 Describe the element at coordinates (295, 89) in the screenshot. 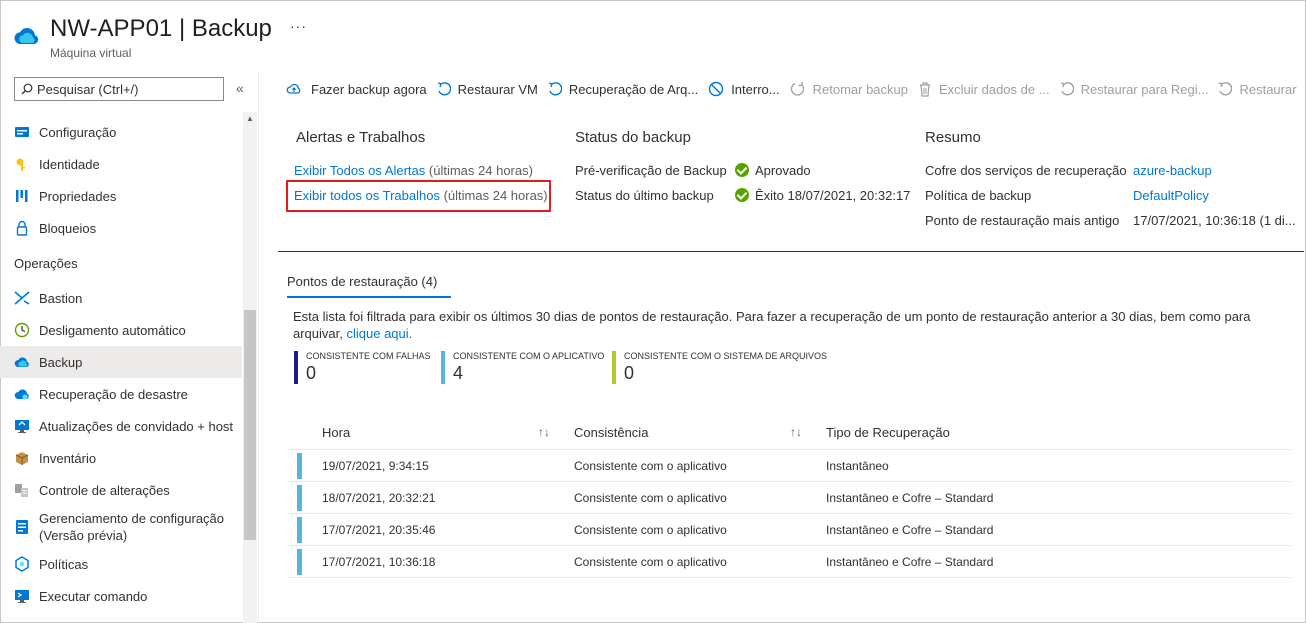

I see `backup-now-icon` at that location.